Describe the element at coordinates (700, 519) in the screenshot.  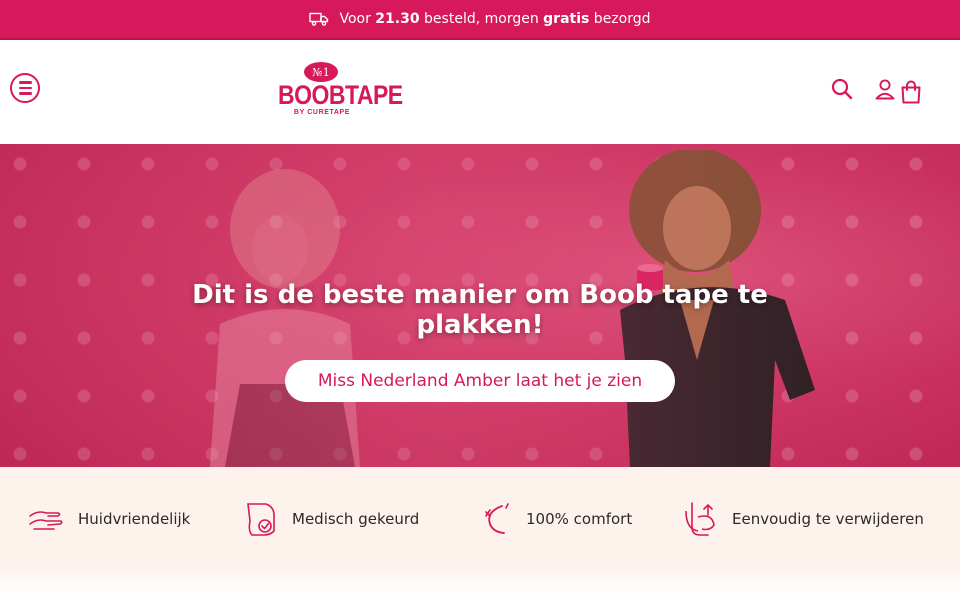
I see `peel-off-icon` at that location.